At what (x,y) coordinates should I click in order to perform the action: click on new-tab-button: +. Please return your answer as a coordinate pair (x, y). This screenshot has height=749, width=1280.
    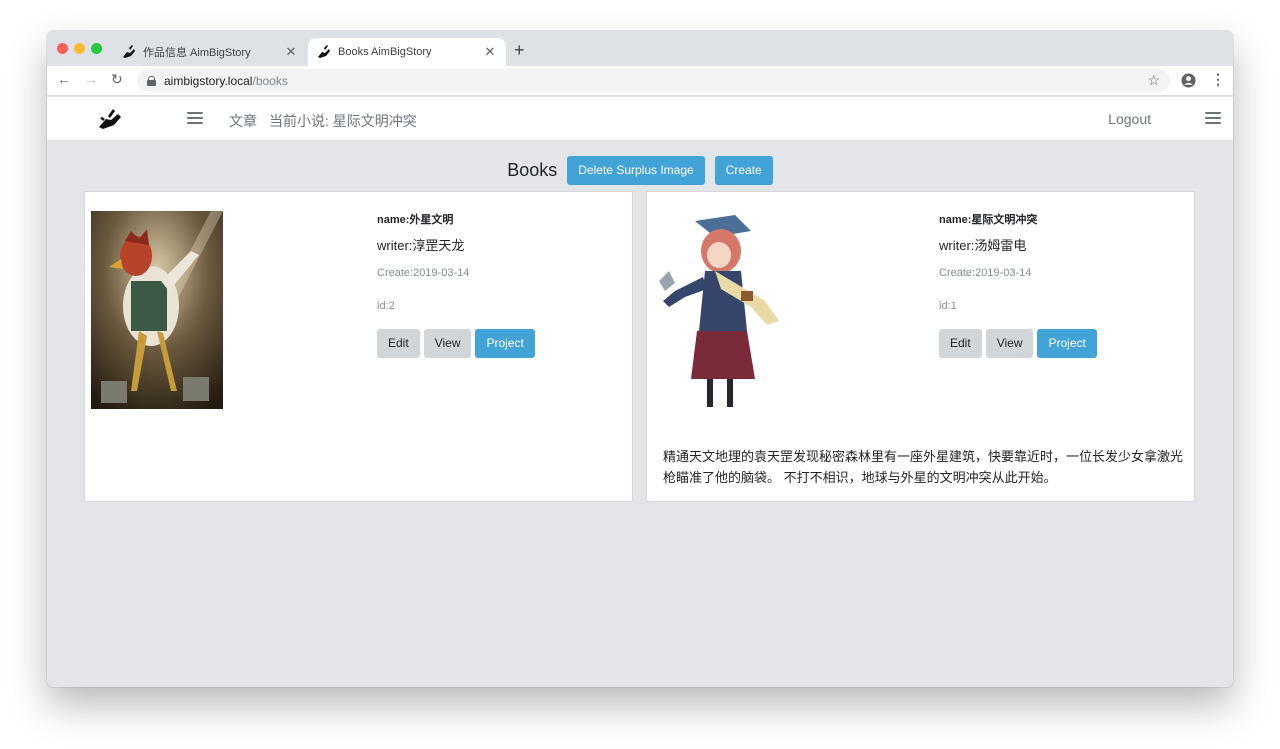
    Looking at the image, I should click on (519, 50).